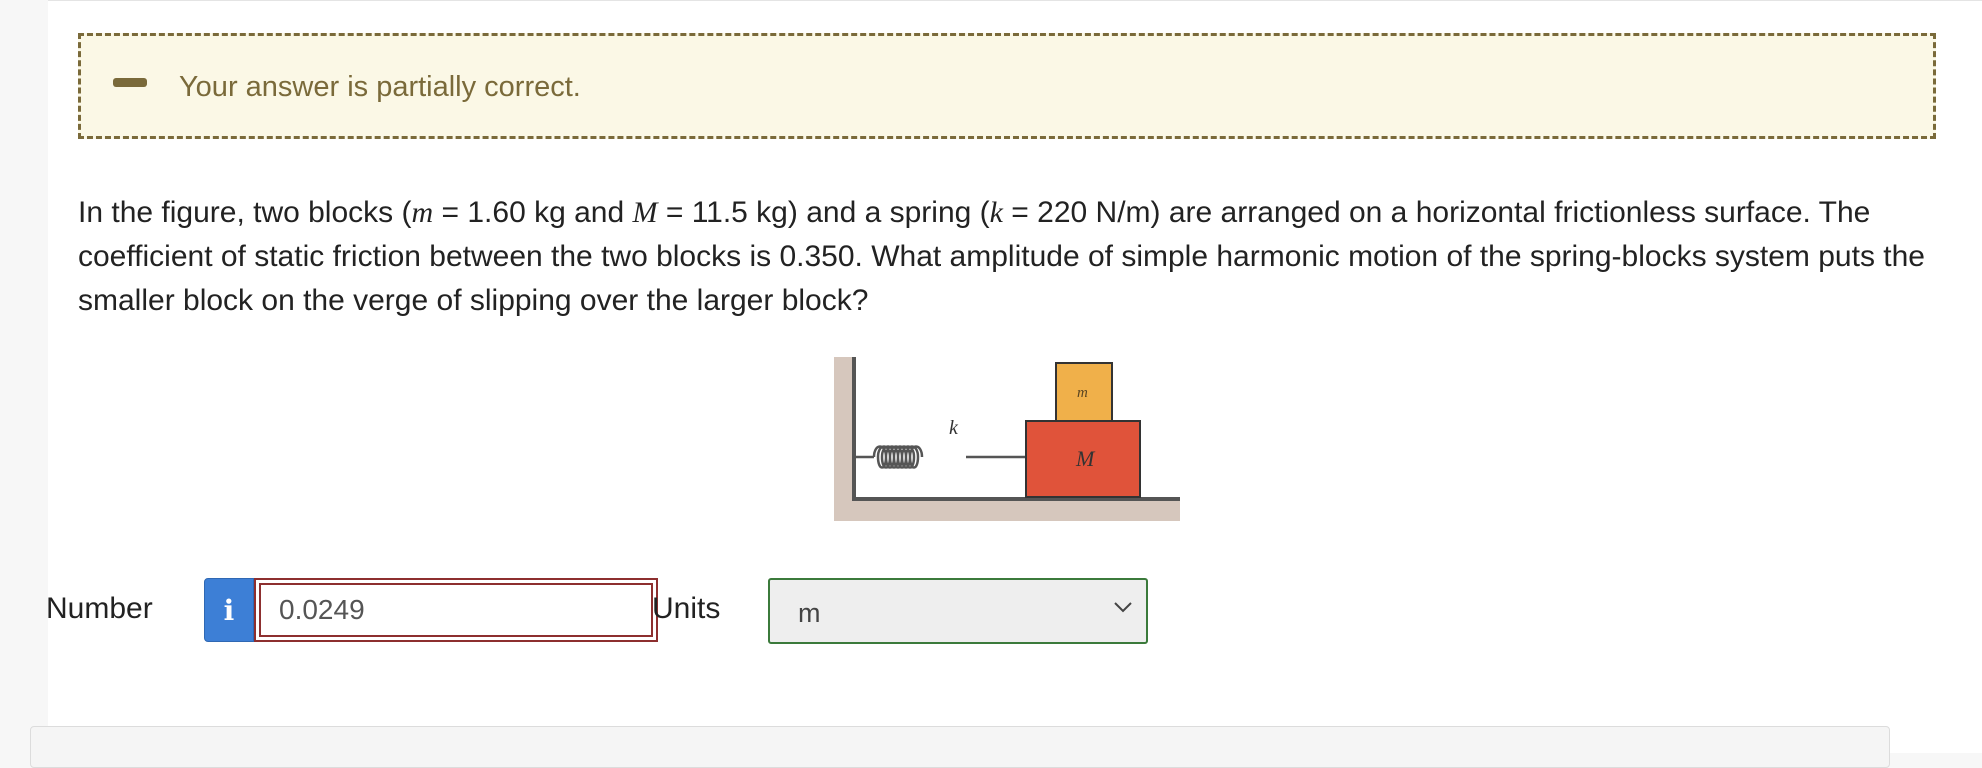 Image resolution: width=1982 pixels, height=768 pixels. Describe the element at coordinates (1085, 458) in the screenshot. I see `large-block-label: M` at that location.